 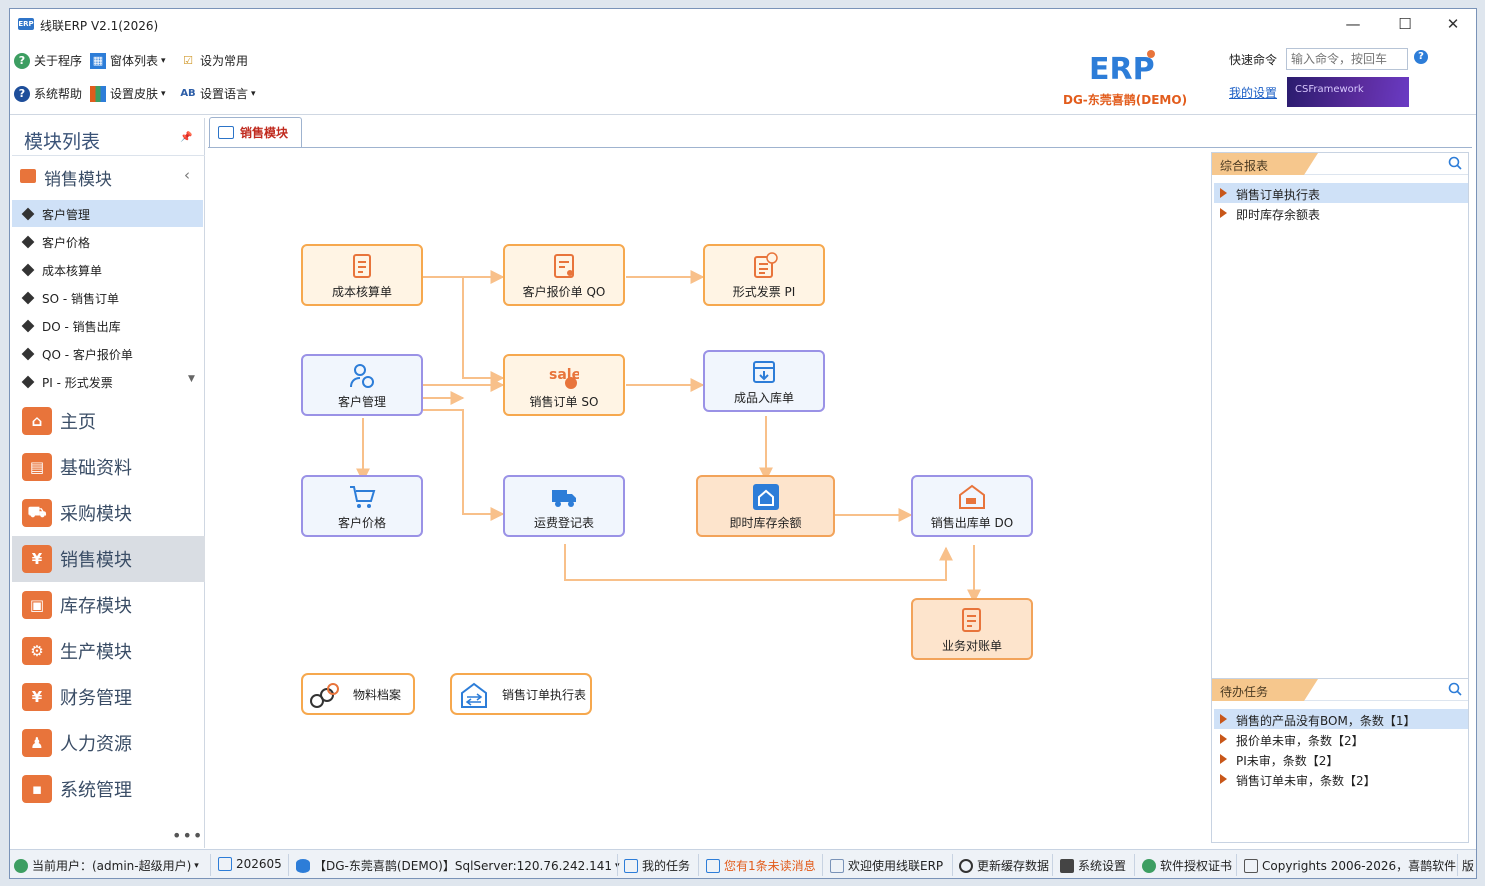 What do you see at coordinates (250, 864) in the screenshot?
I see `period: 202605` at bounding box center [250, 864].